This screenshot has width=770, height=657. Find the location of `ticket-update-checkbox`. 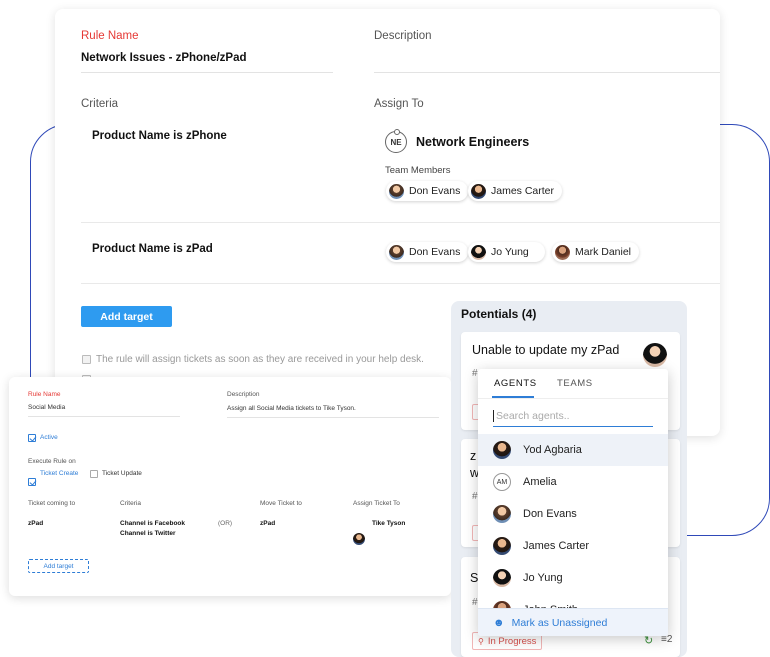

ticket-update-checkbox is located at coordinates (94, 474).